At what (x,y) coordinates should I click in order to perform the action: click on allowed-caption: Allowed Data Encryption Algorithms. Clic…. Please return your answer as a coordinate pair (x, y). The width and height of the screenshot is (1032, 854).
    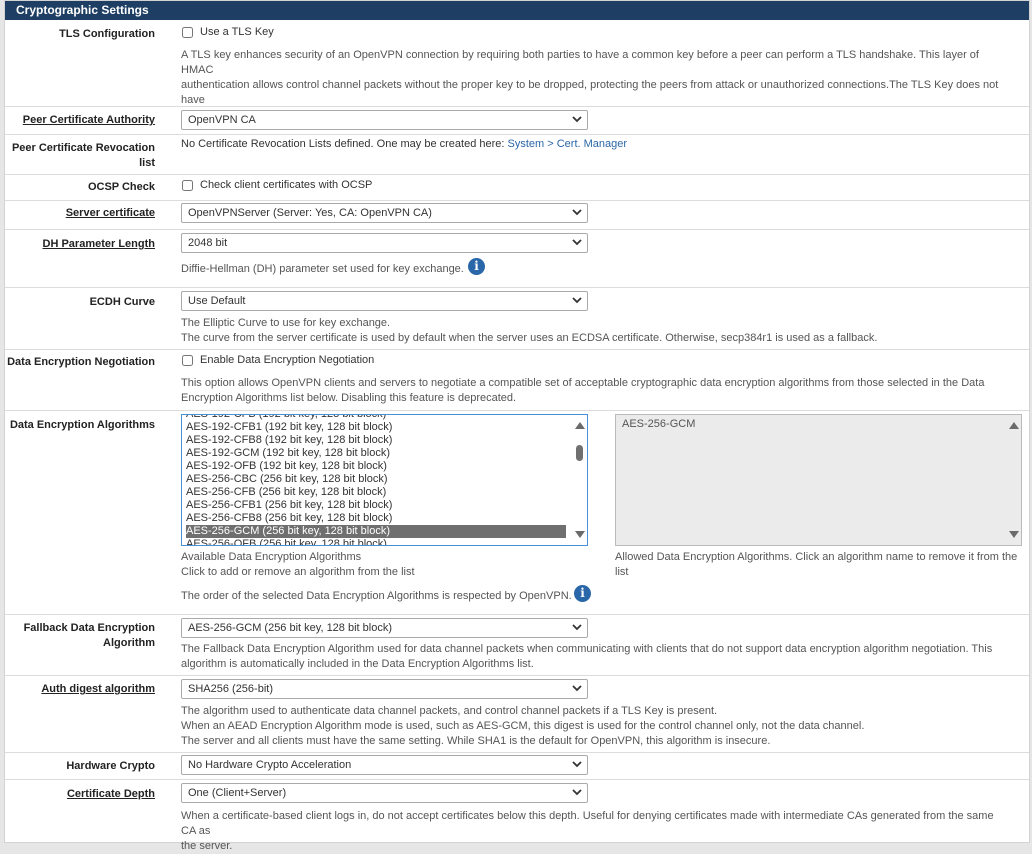
    Looking at the image, I should click on (820, 565).